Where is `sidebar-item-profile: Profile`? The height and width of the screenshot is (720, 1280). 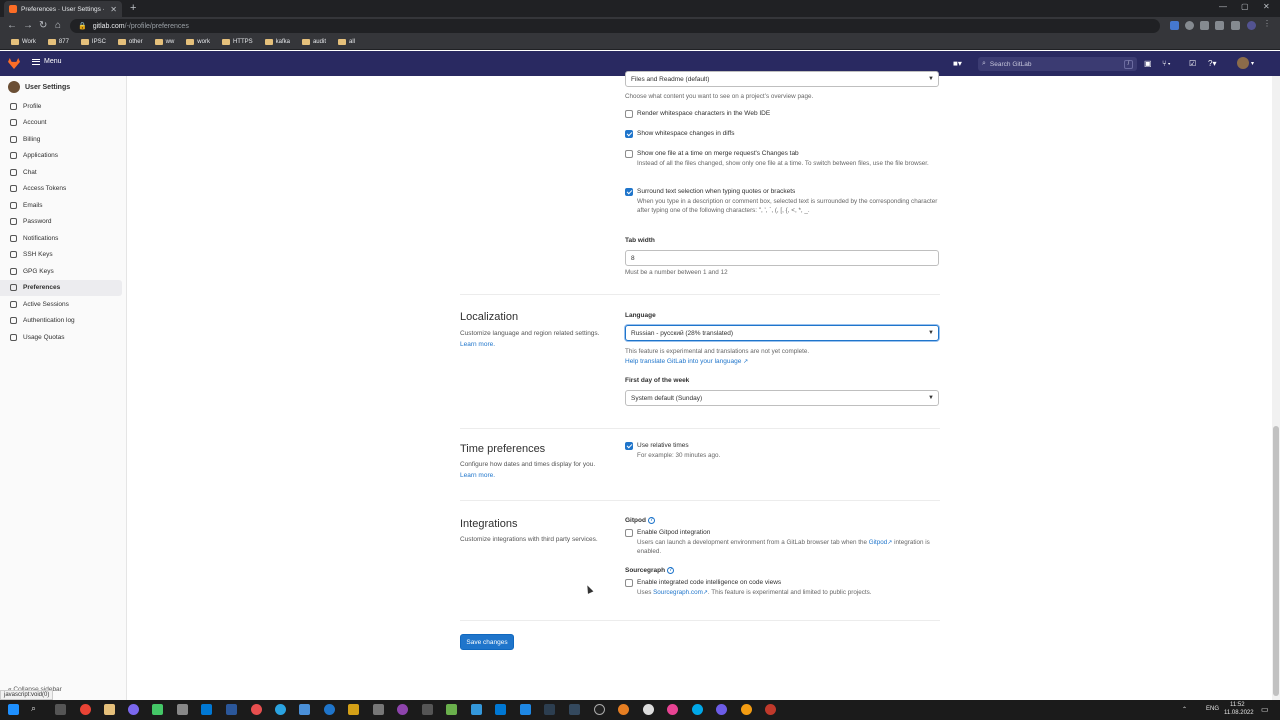
sidebar-item-profile: Profile is located at coordinates (61, 106).